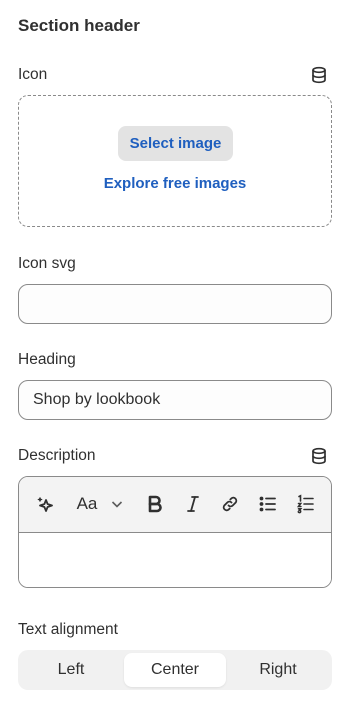 This screenshot has width=352, height=707. I want to click on explore-free-images-link: Explore free images, so click(175, 183).